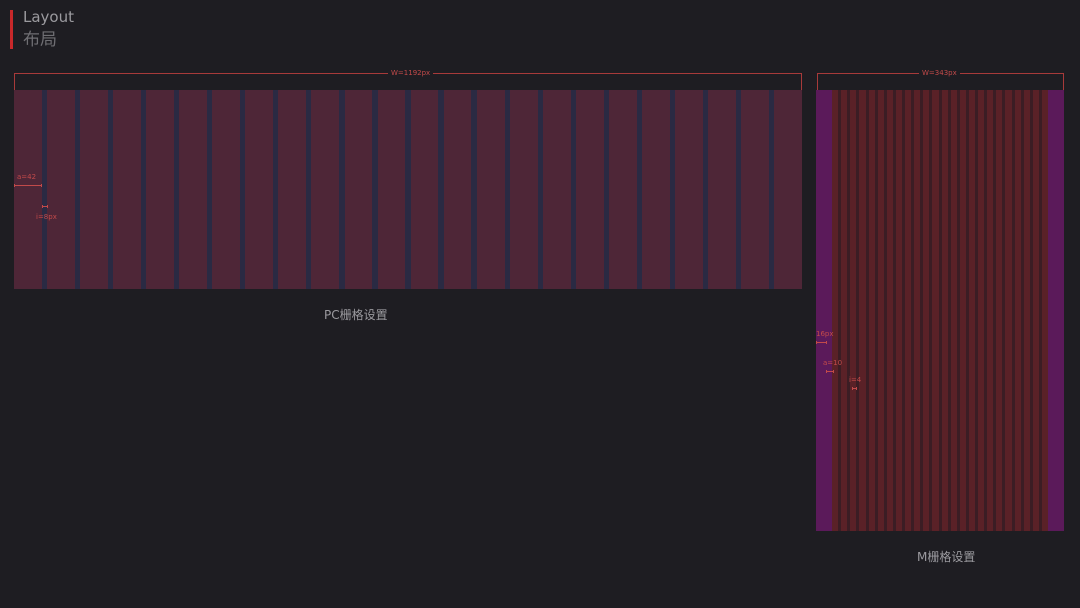  I want to click on pc-width-label: W=1192px, so click(411, 73).